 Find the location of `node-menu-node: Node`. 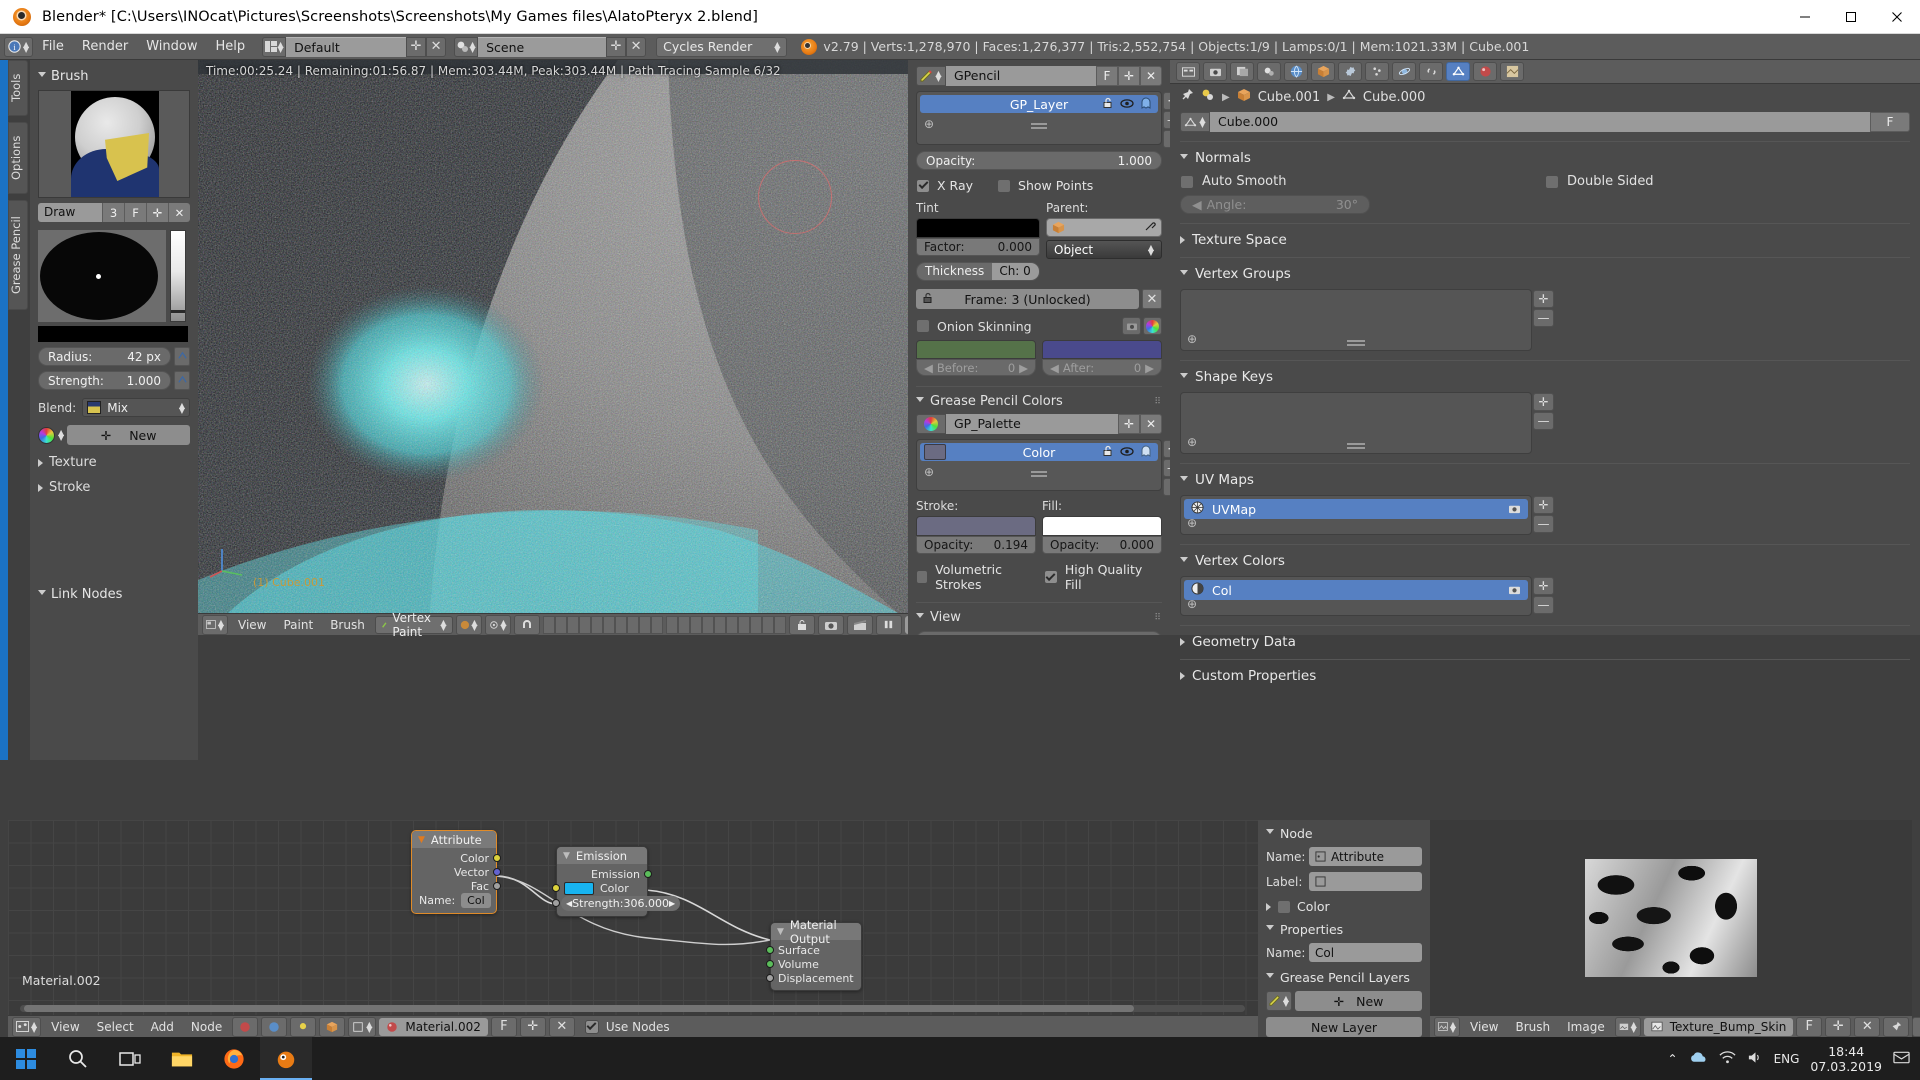

node-menu-node: Node is located at coordinates (206, 1027).